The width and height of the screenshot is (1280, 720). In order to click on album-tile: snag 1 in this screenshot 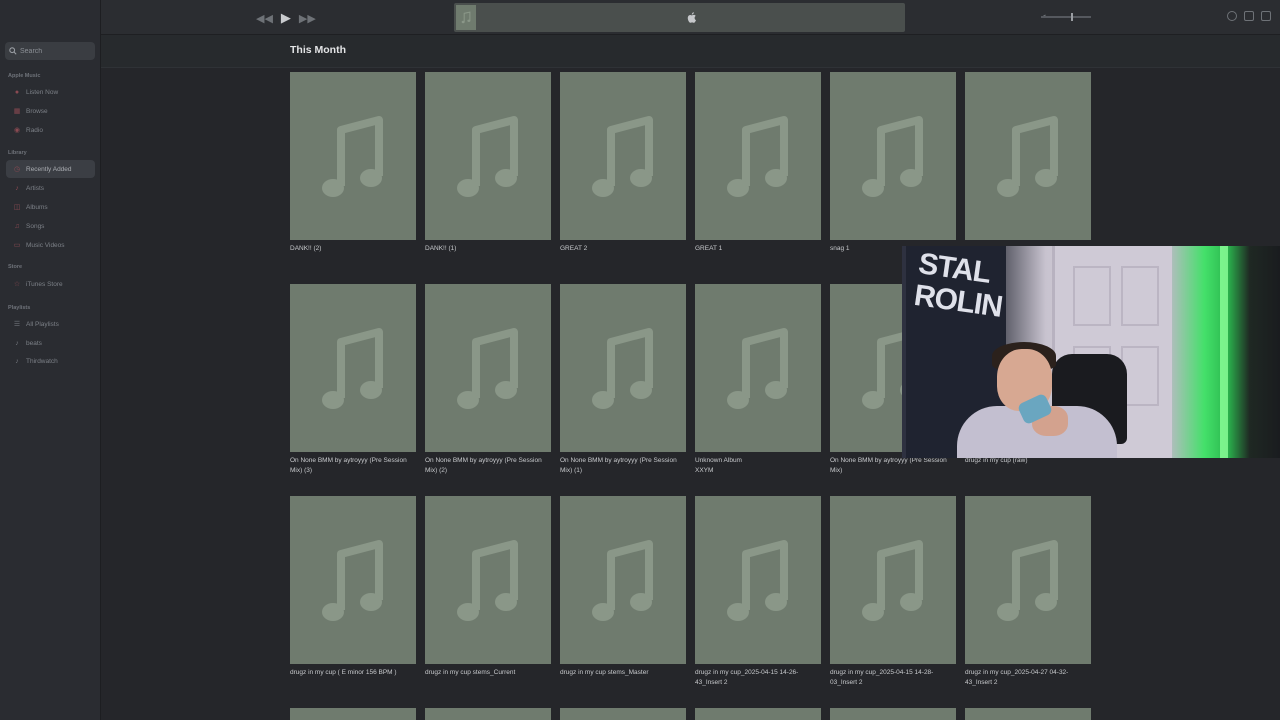, I will do `click(893, 163)`.